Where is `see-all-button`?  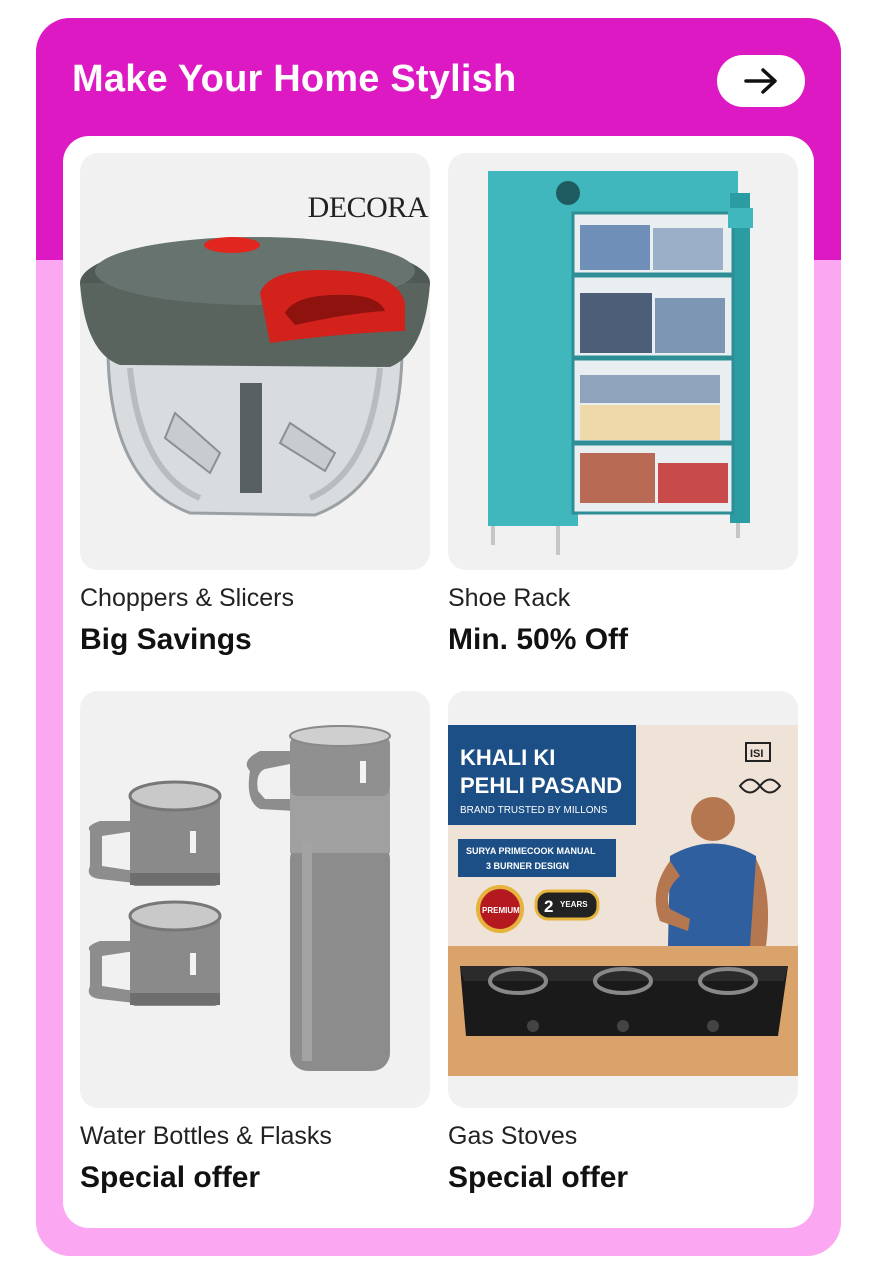
see-all-button is located at coordinates (761, 81).